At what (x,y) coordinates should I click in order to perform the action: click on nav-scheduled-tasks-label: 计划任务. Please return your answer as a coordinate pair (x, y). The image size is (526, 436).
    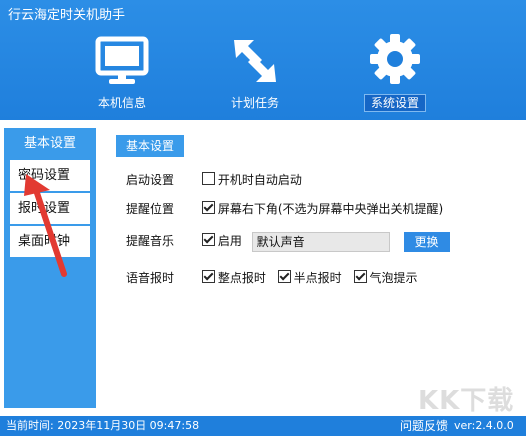
    Looking at the image, I should click on (254, 103).